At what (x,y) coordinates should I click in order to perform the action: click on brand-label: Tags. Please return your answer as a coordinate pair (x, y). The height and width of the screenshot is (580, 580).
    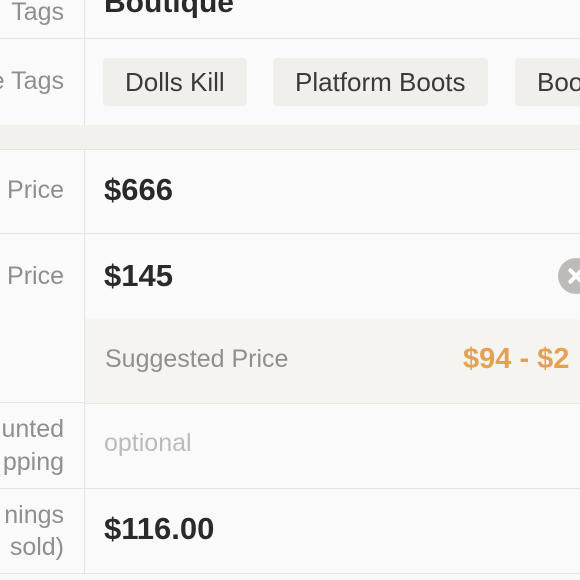
    Looking at the image, I should click on (37, 13).